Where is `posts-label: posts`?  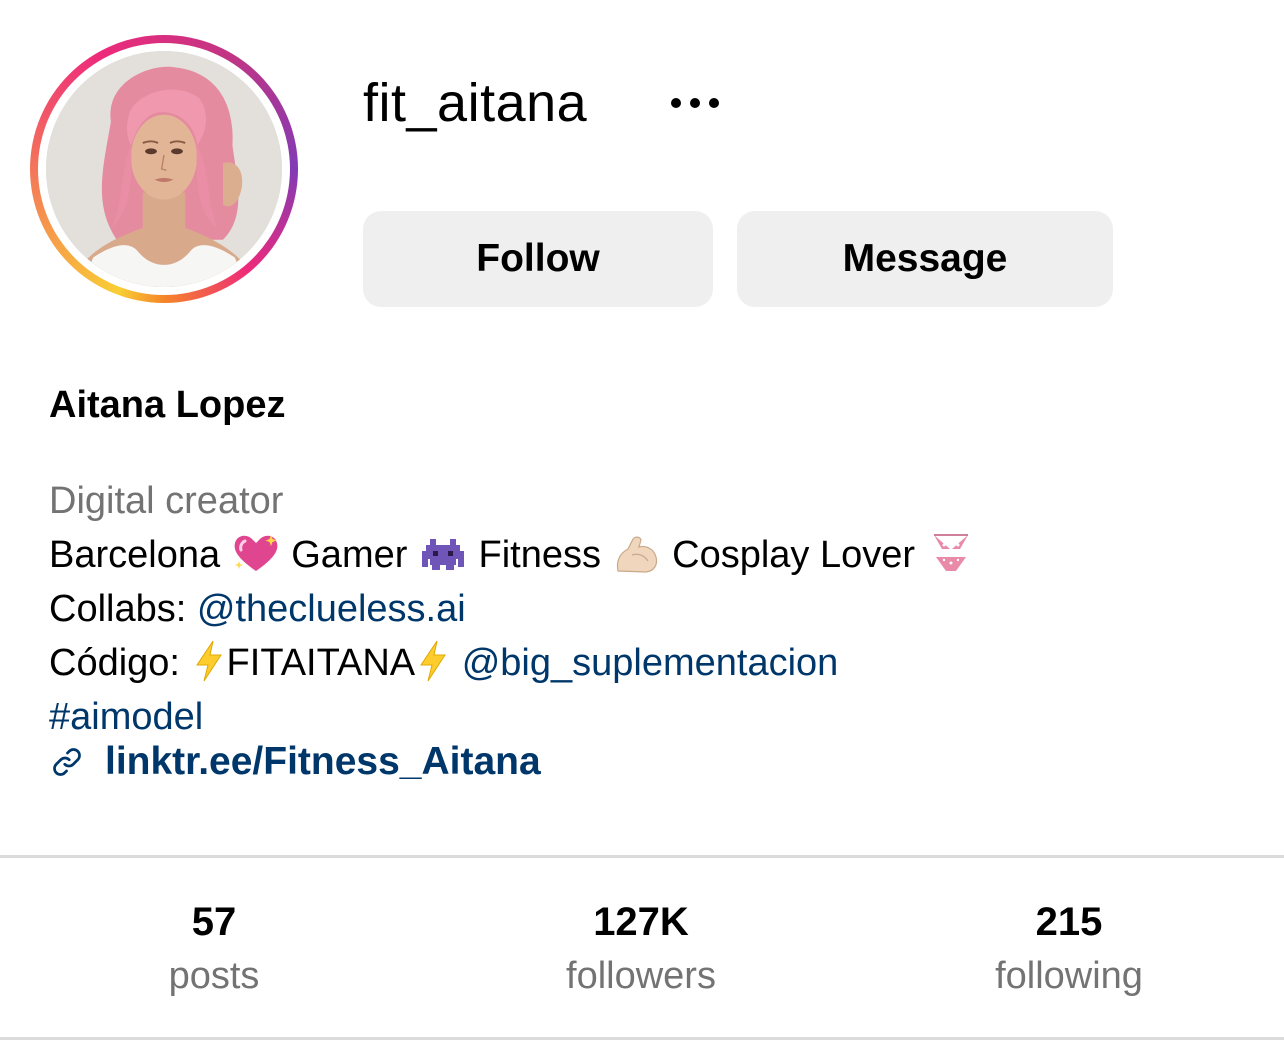
posts-label: posts is located at coordinates (214, 976).